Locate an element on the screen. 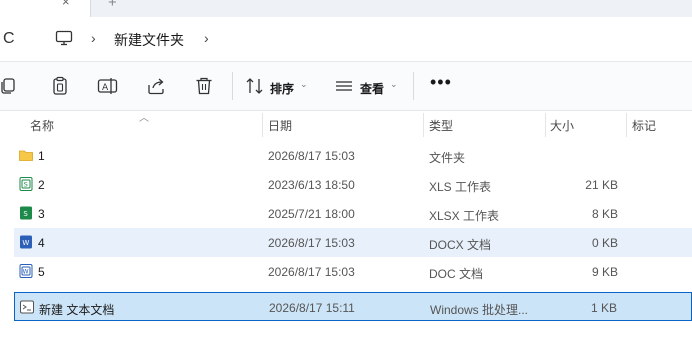 The height and width of the screenshot is (355, 692). this-pc-icon is located at coordinates (64, 38).